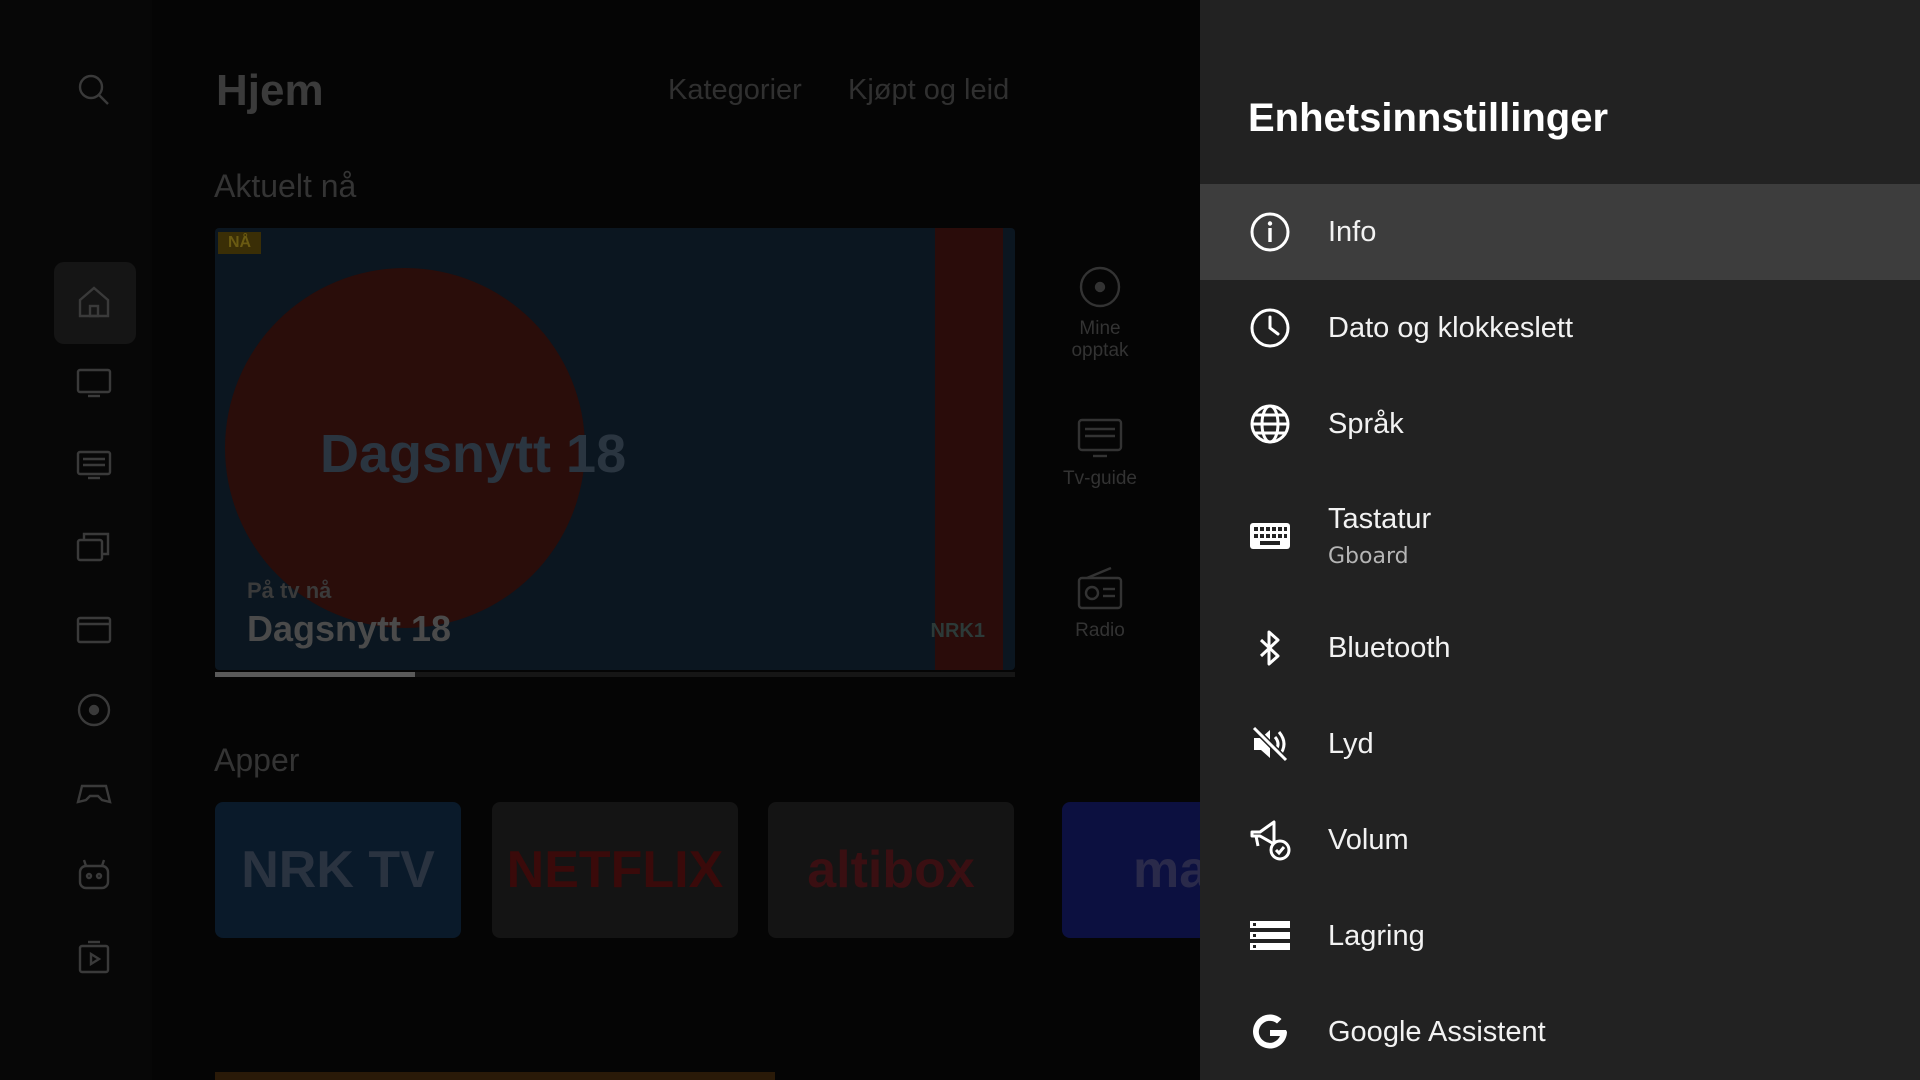  Describe the element at coordinates (1560, 232) in the screenshot. I see `menu-item-info: Info` at that location.